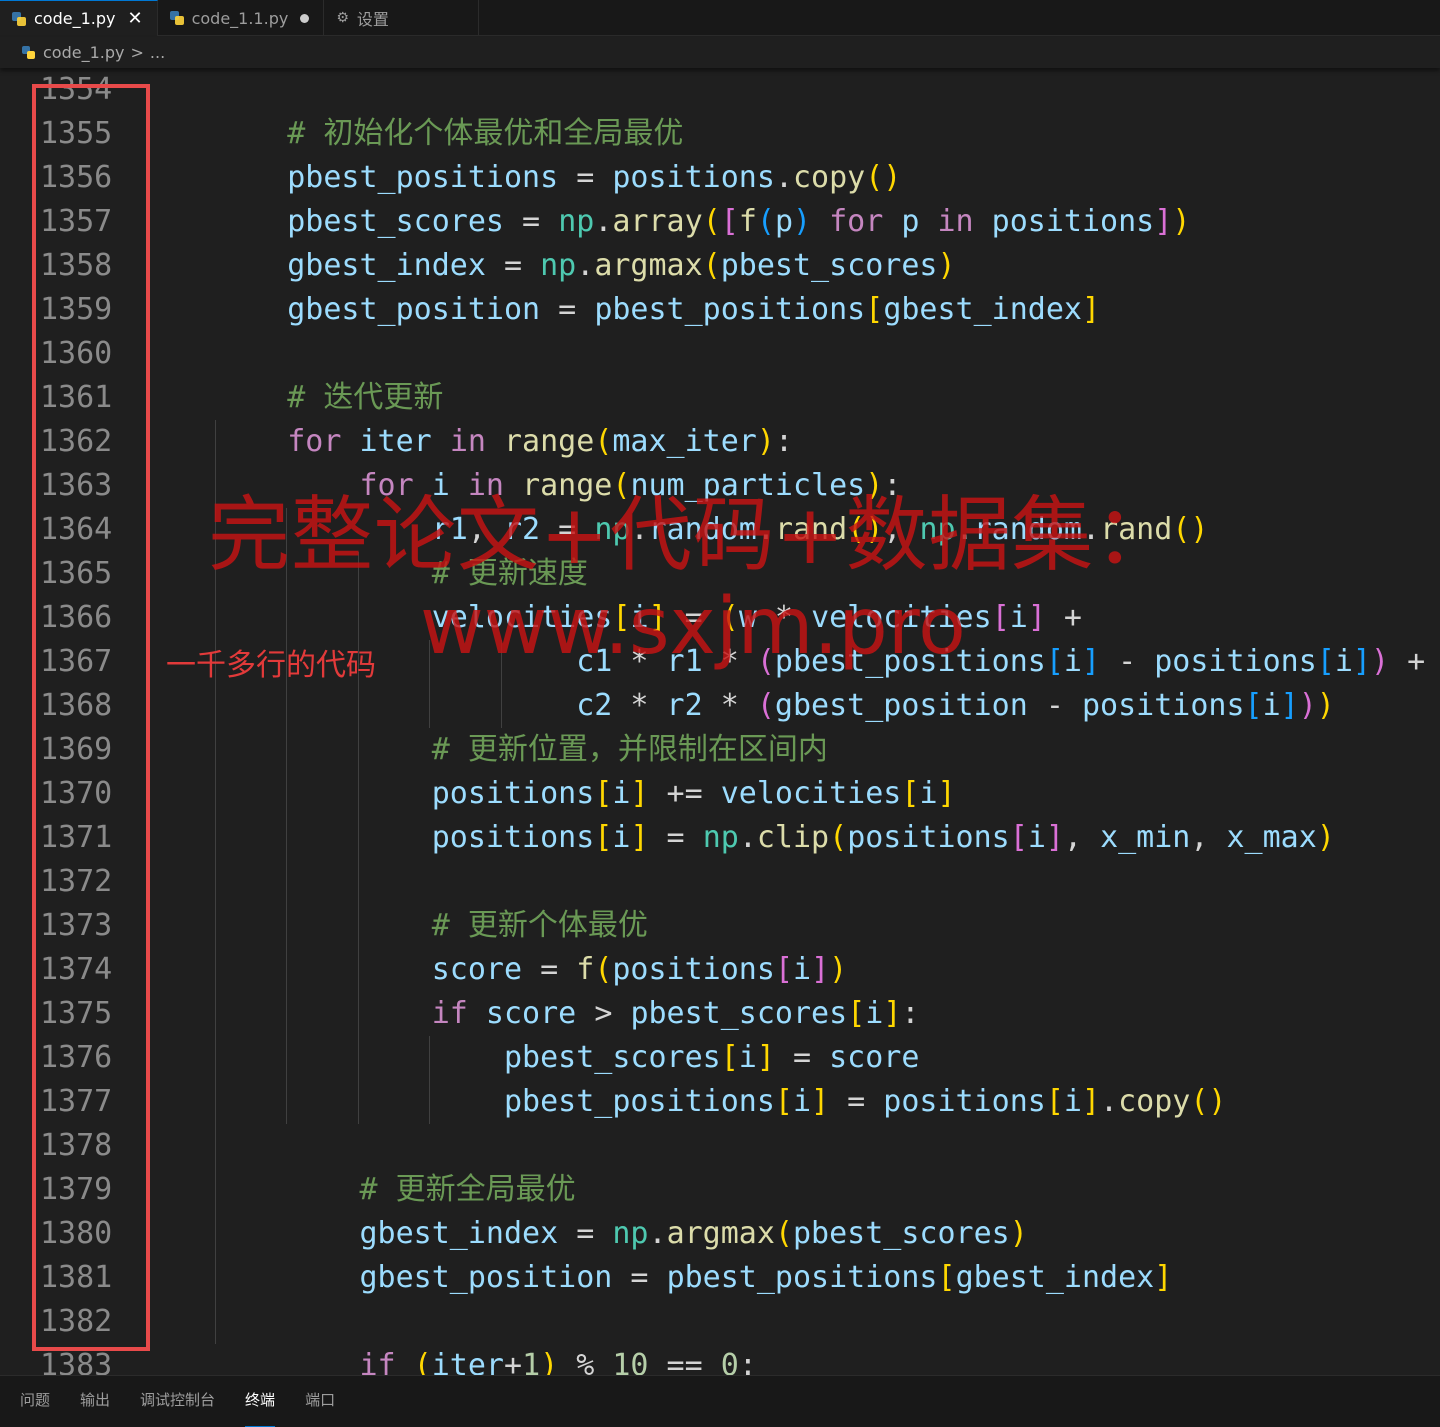 This screenshot has height=1427, width=1440. I want to click on code-line: pbest_positions[i] = positions[i].copy(), so click(827, 1102).